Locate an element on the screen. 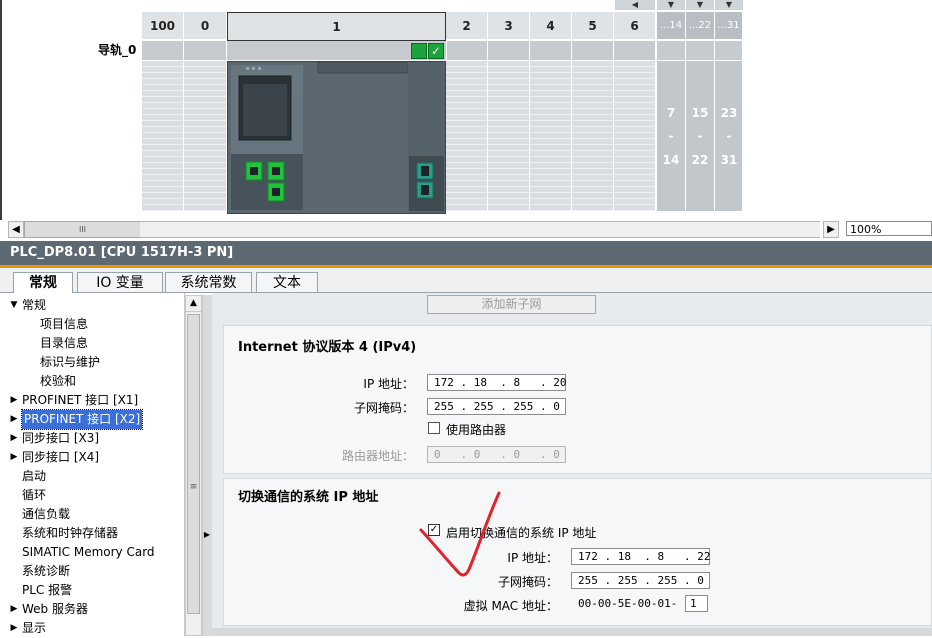 This screenshot has width=932, height=638. nav-profinet-x1: PROFINET 接口 [X1] is located at coordinates (80, 400).